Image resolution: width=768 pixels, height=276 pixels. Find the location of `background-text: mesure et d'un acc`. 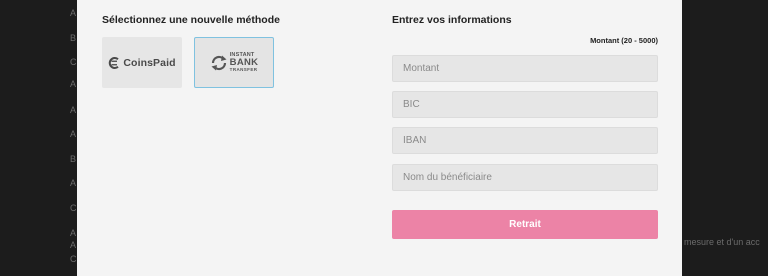

background-text: mesure et d'un acc is located at coordinates (722, 242).